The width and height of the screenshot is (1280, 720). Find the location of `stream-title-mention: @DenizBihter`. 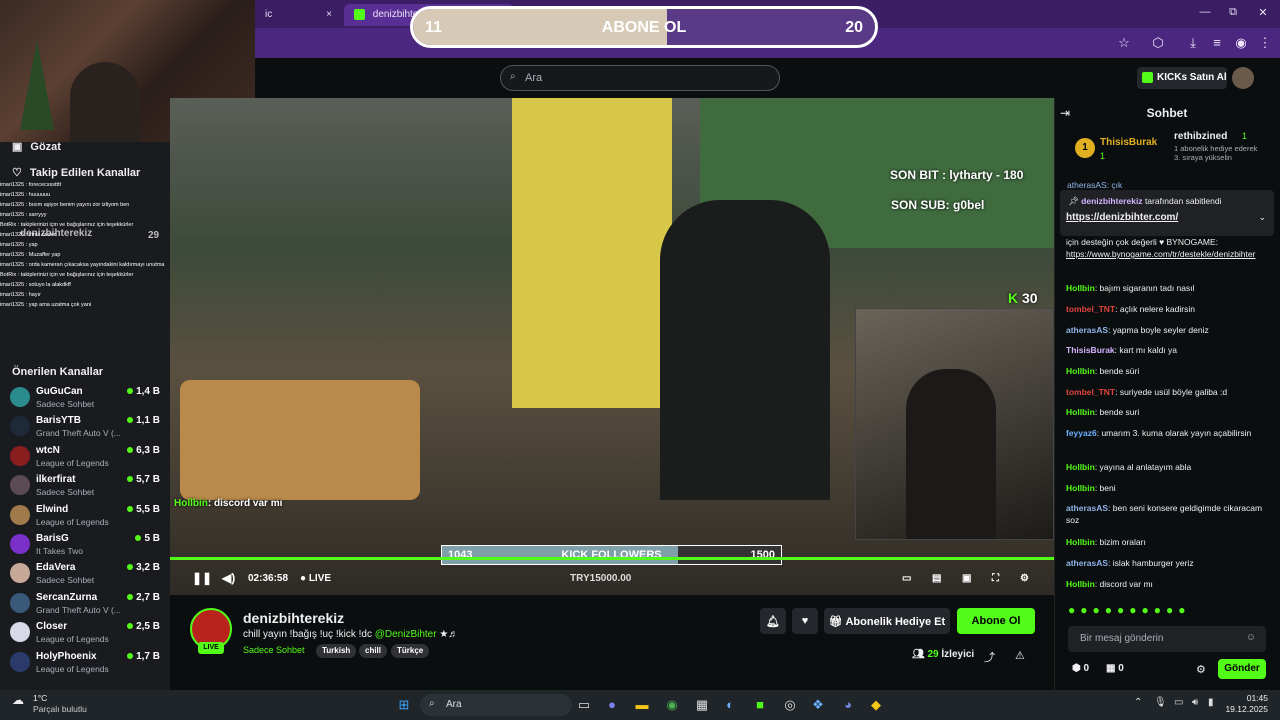

stream-title-mention: @DenizBihter is located at coordinates (406, 634).